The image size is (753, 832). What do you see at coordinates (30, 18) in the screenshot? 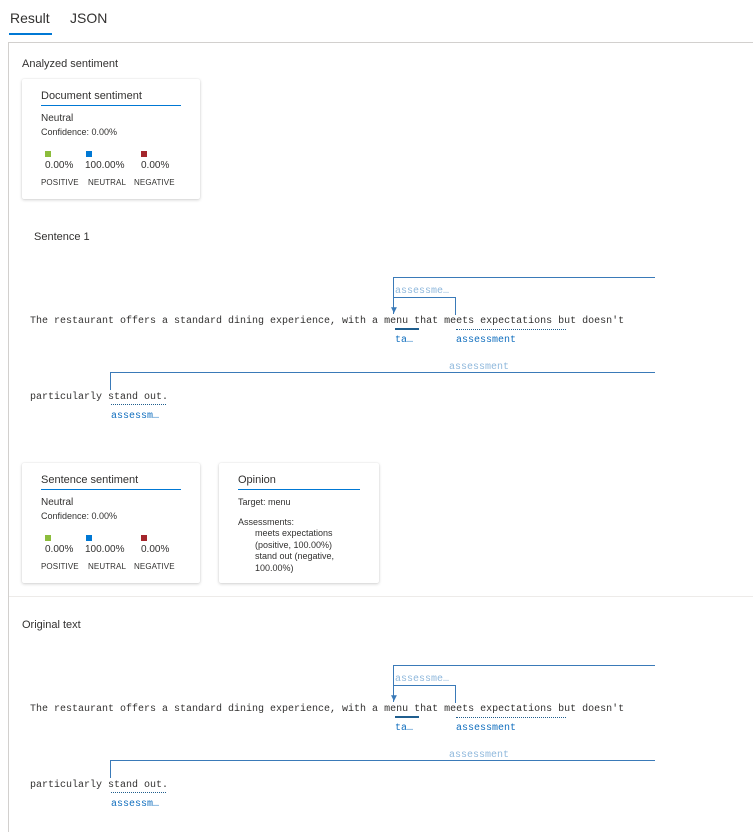
I see `tab-result: Result` at bounding box center [30, 18].